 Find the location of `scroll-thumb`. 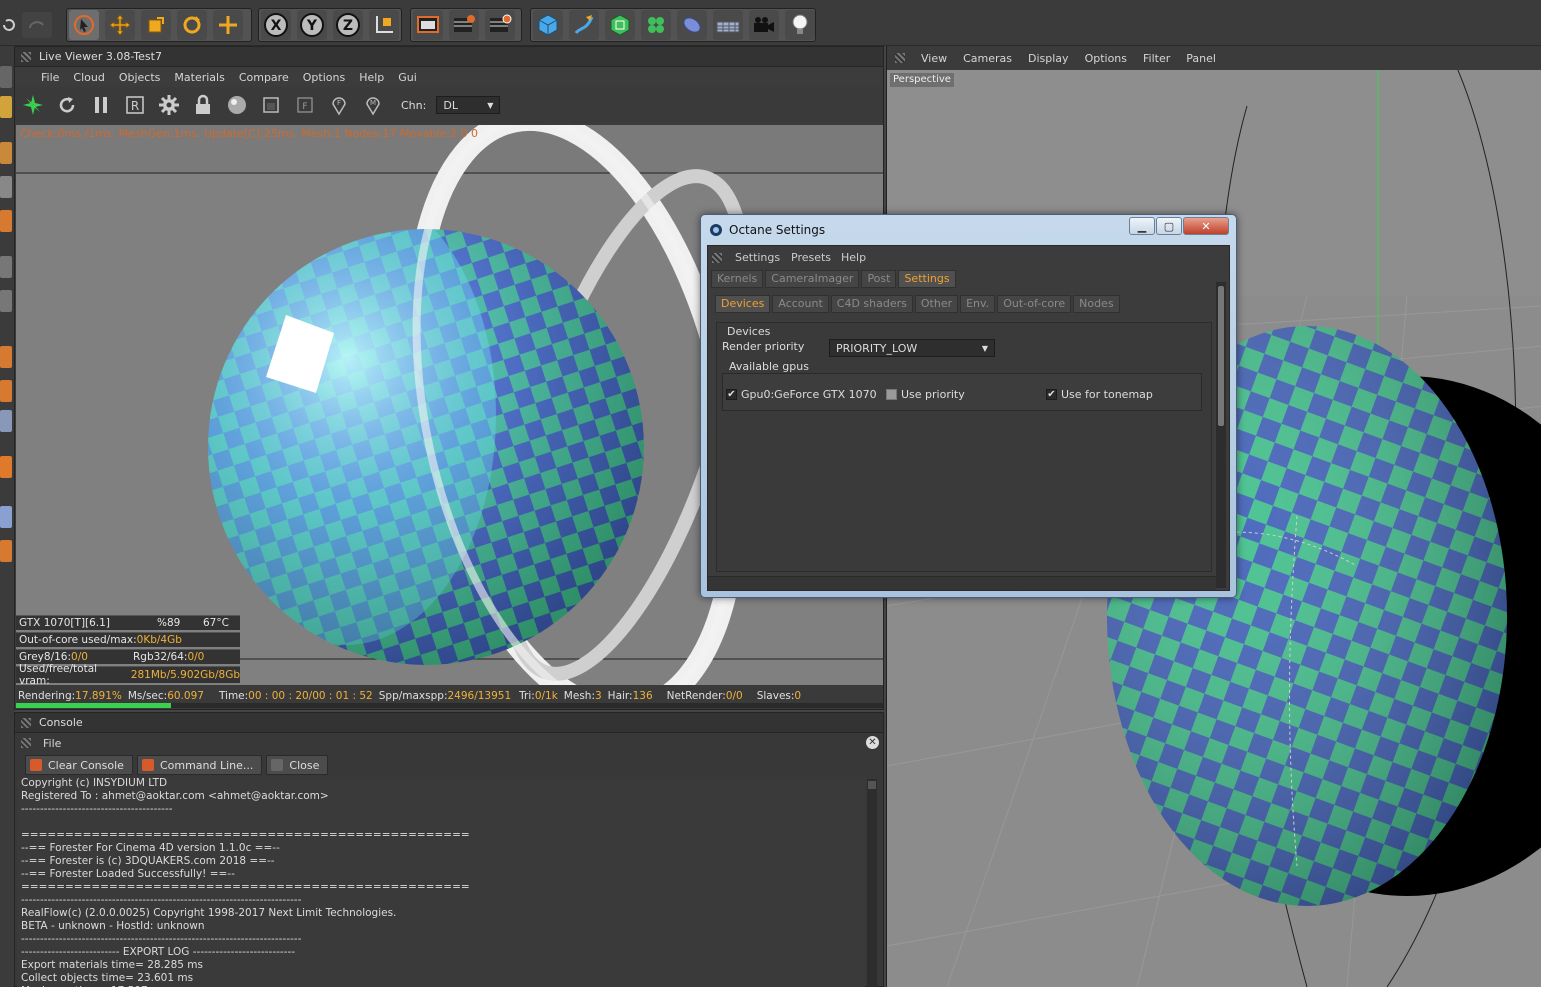

scroll-thumb is located at coordinates (1221, 356).